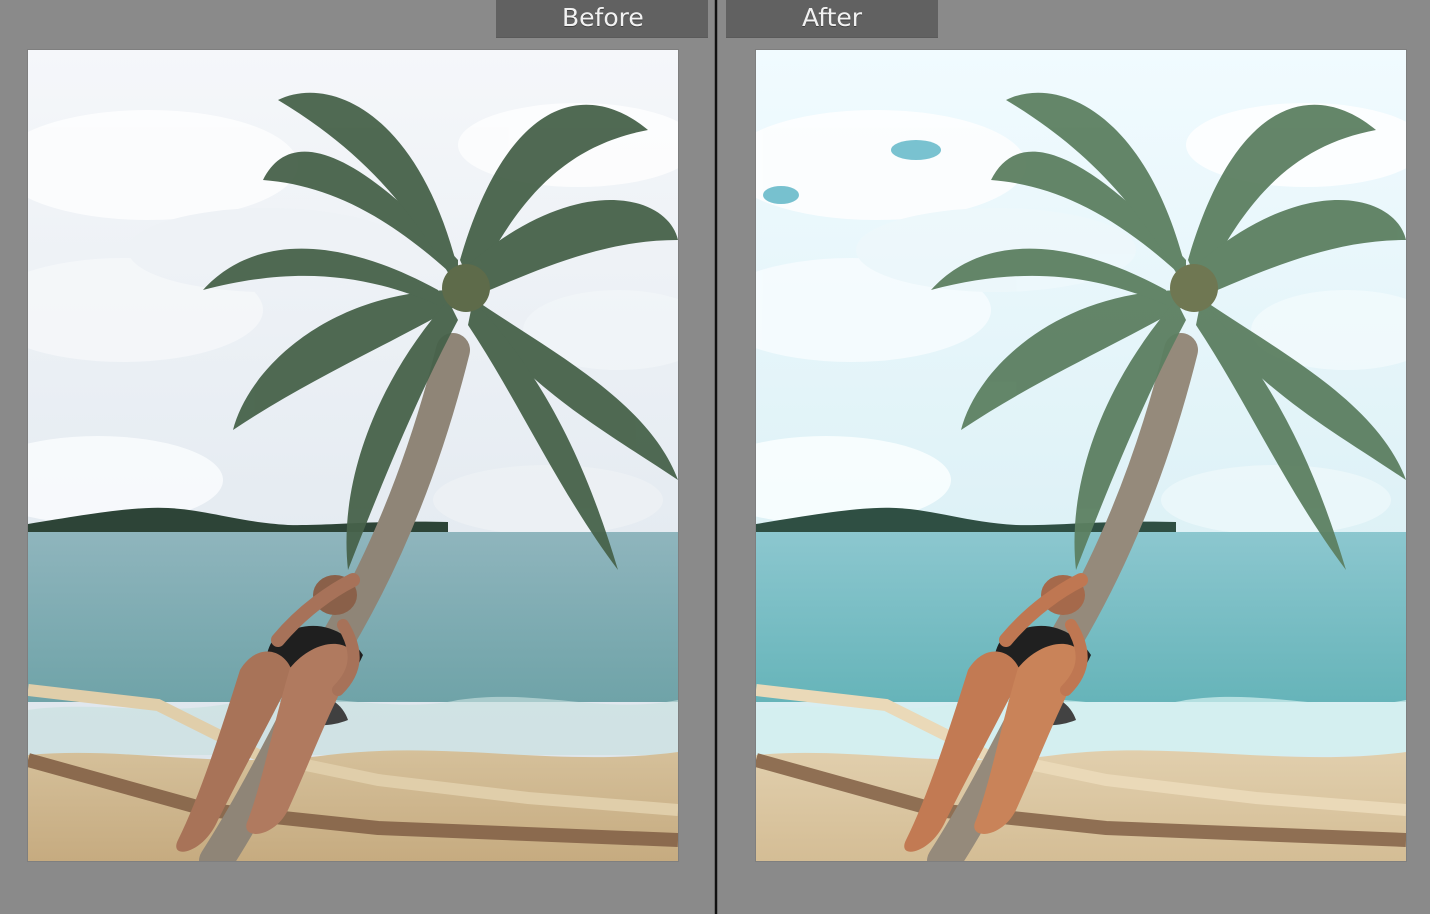 Image resolution: width=1430 pixels, height=914 pixels. Describe the element at coordinates (602, 19) in the screenshot. I see `before-label: Before` at that location.